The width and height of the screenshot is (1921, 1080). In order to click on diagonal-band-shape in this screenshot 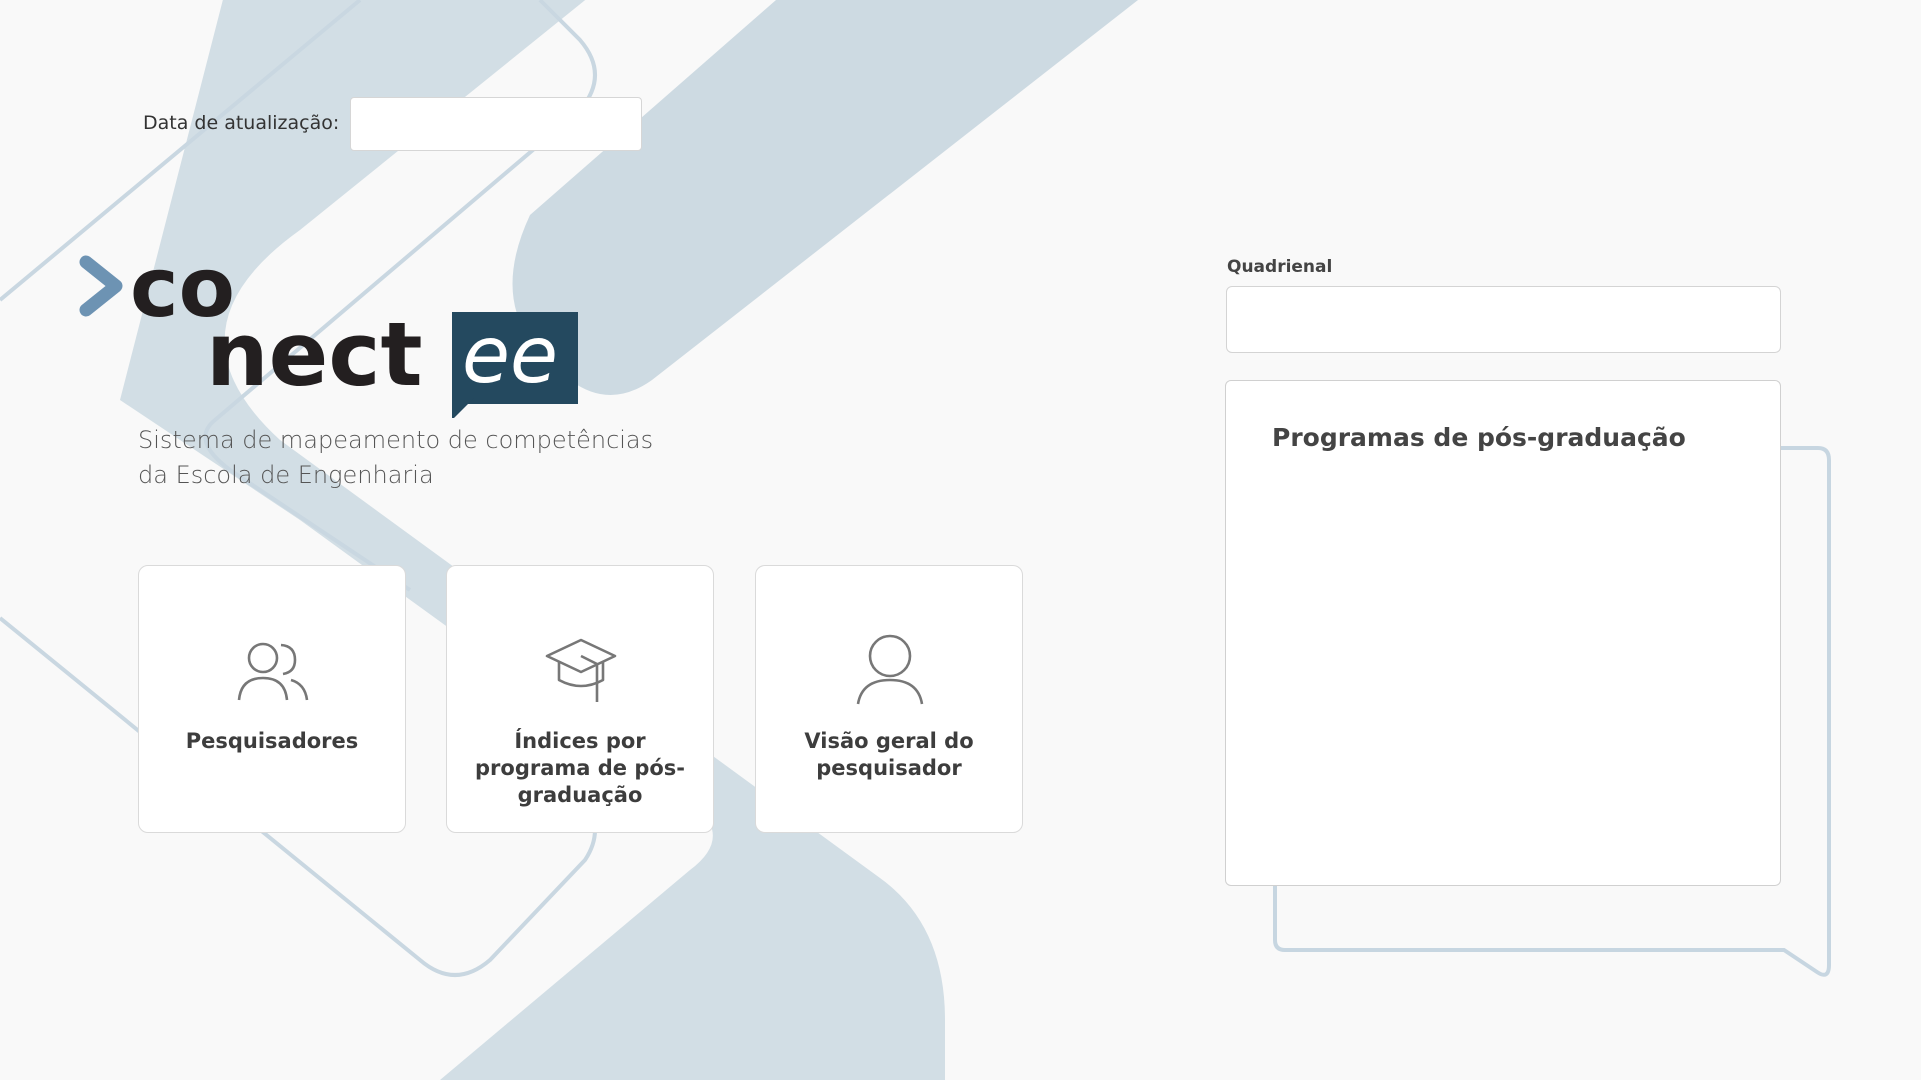, I will do `click(825, 197)`.